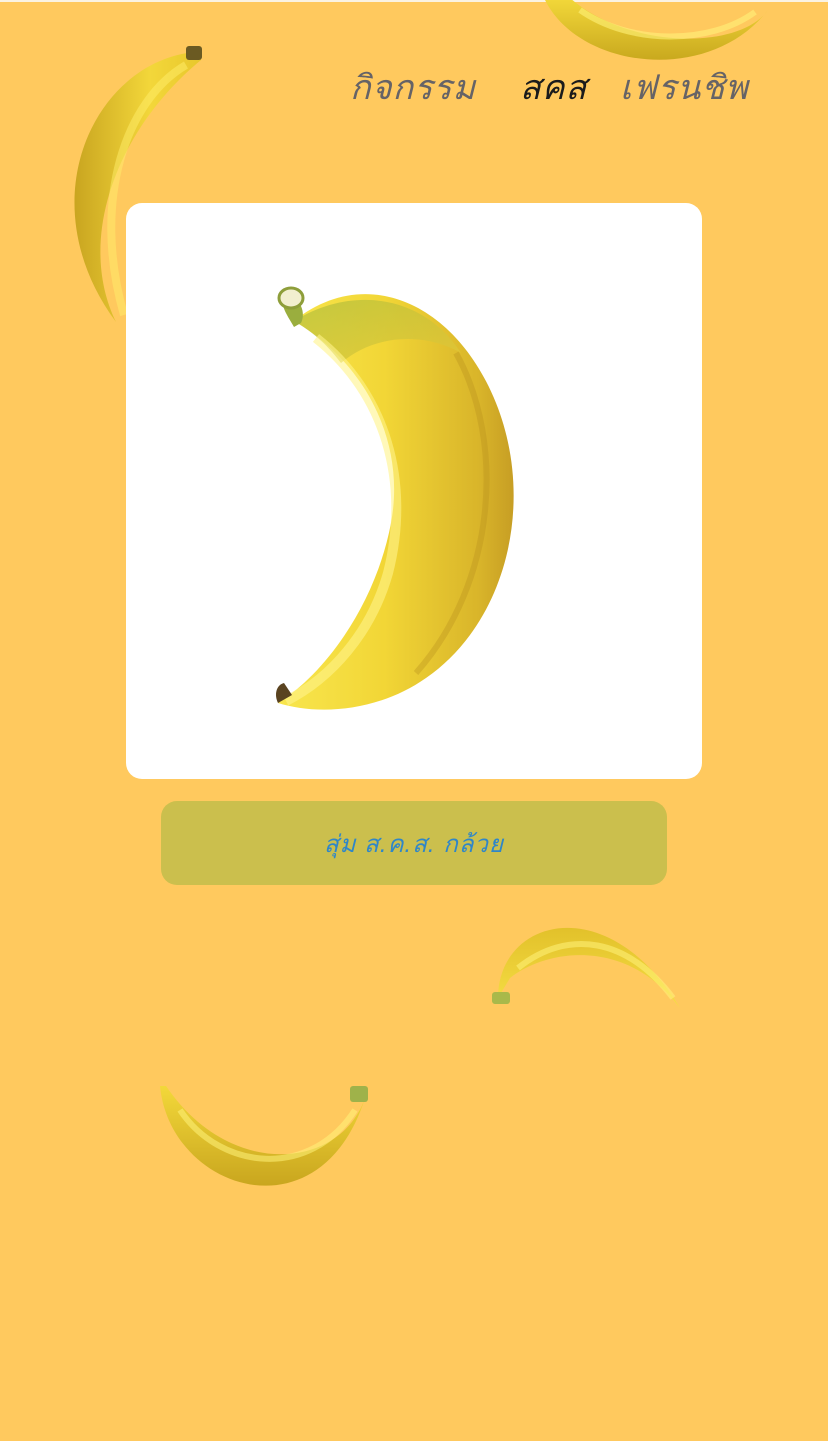  Describe the element at coordinates (414, 843) in the screenshot. I see `random-greeting-card-button: สุ่ม ส.ค.ส. กล้วย` at that location.